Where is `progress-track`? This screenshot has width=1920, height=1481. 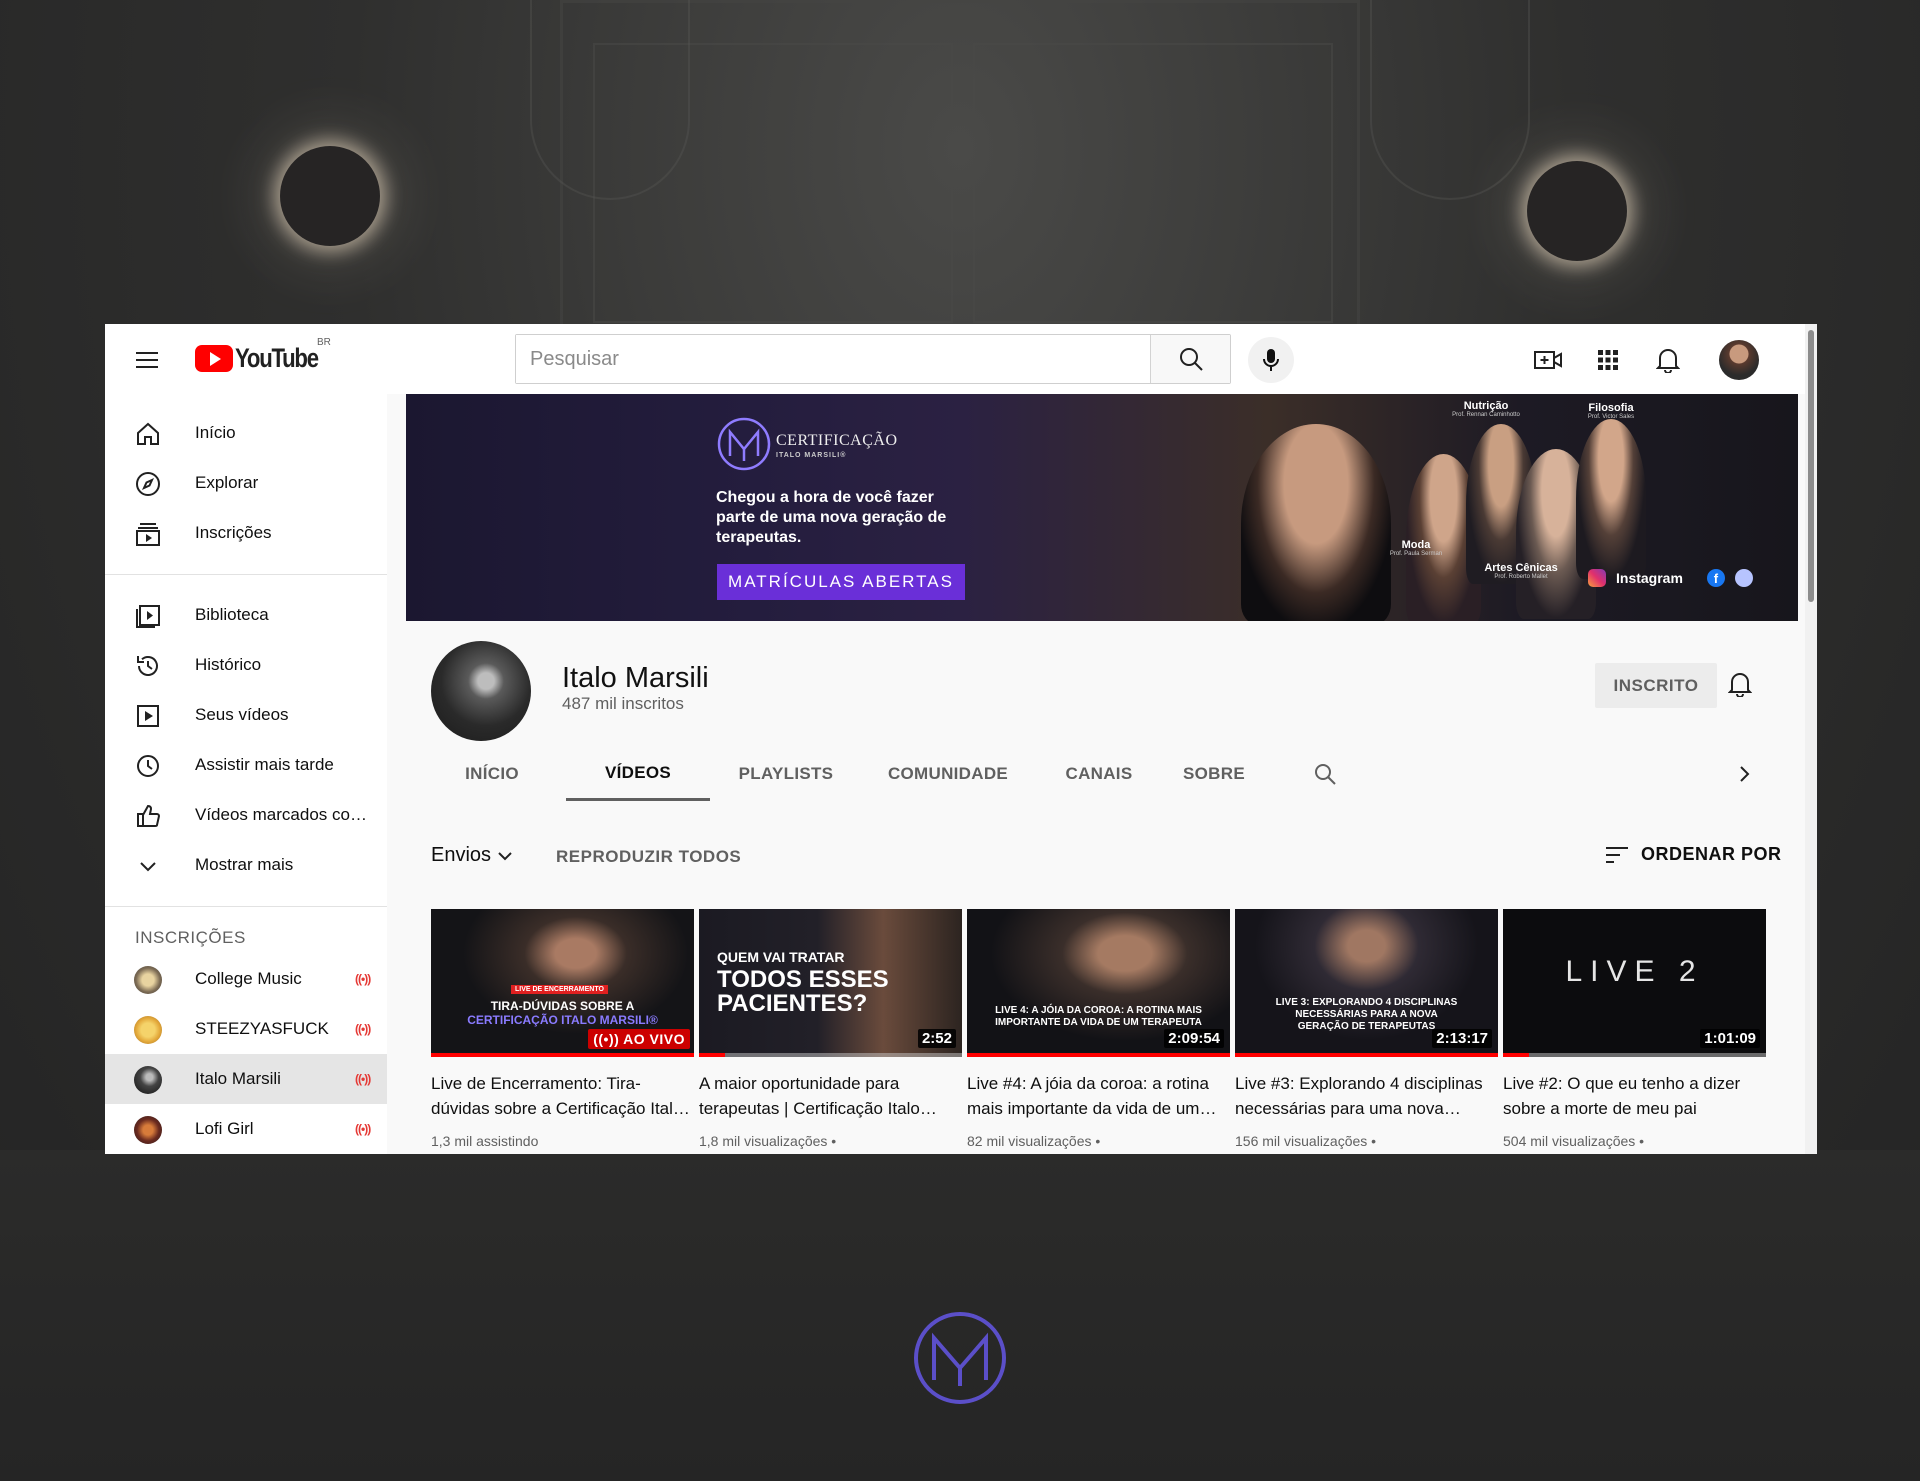 progress-track is located at coordinates (1634, 1055).